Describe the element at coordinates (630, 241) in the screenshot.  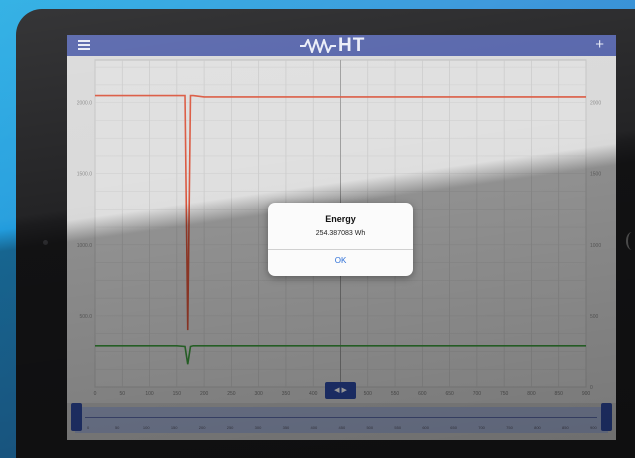
I see `tablet-edge` at that location.